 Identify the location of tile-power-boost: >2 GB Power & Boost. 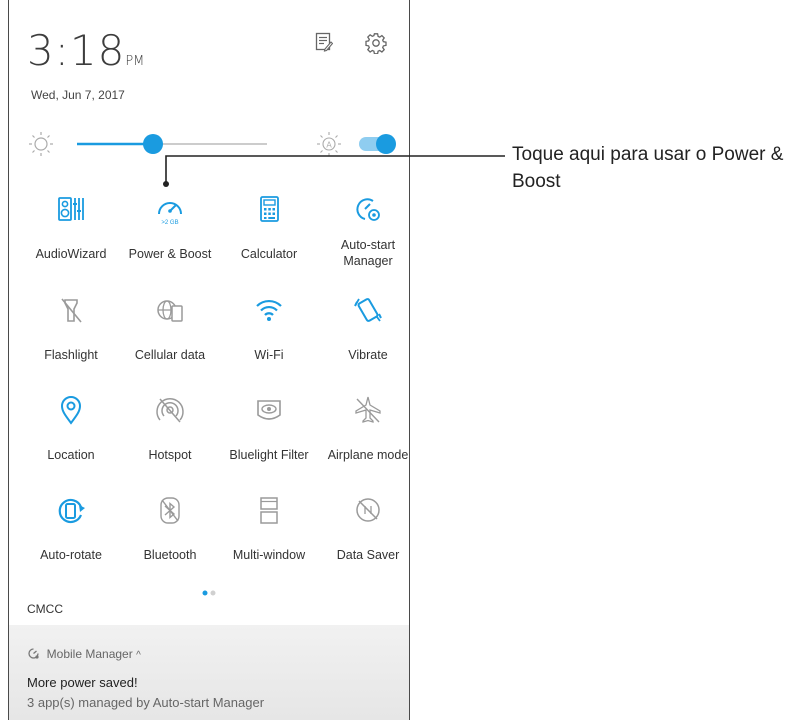
(170, 233).